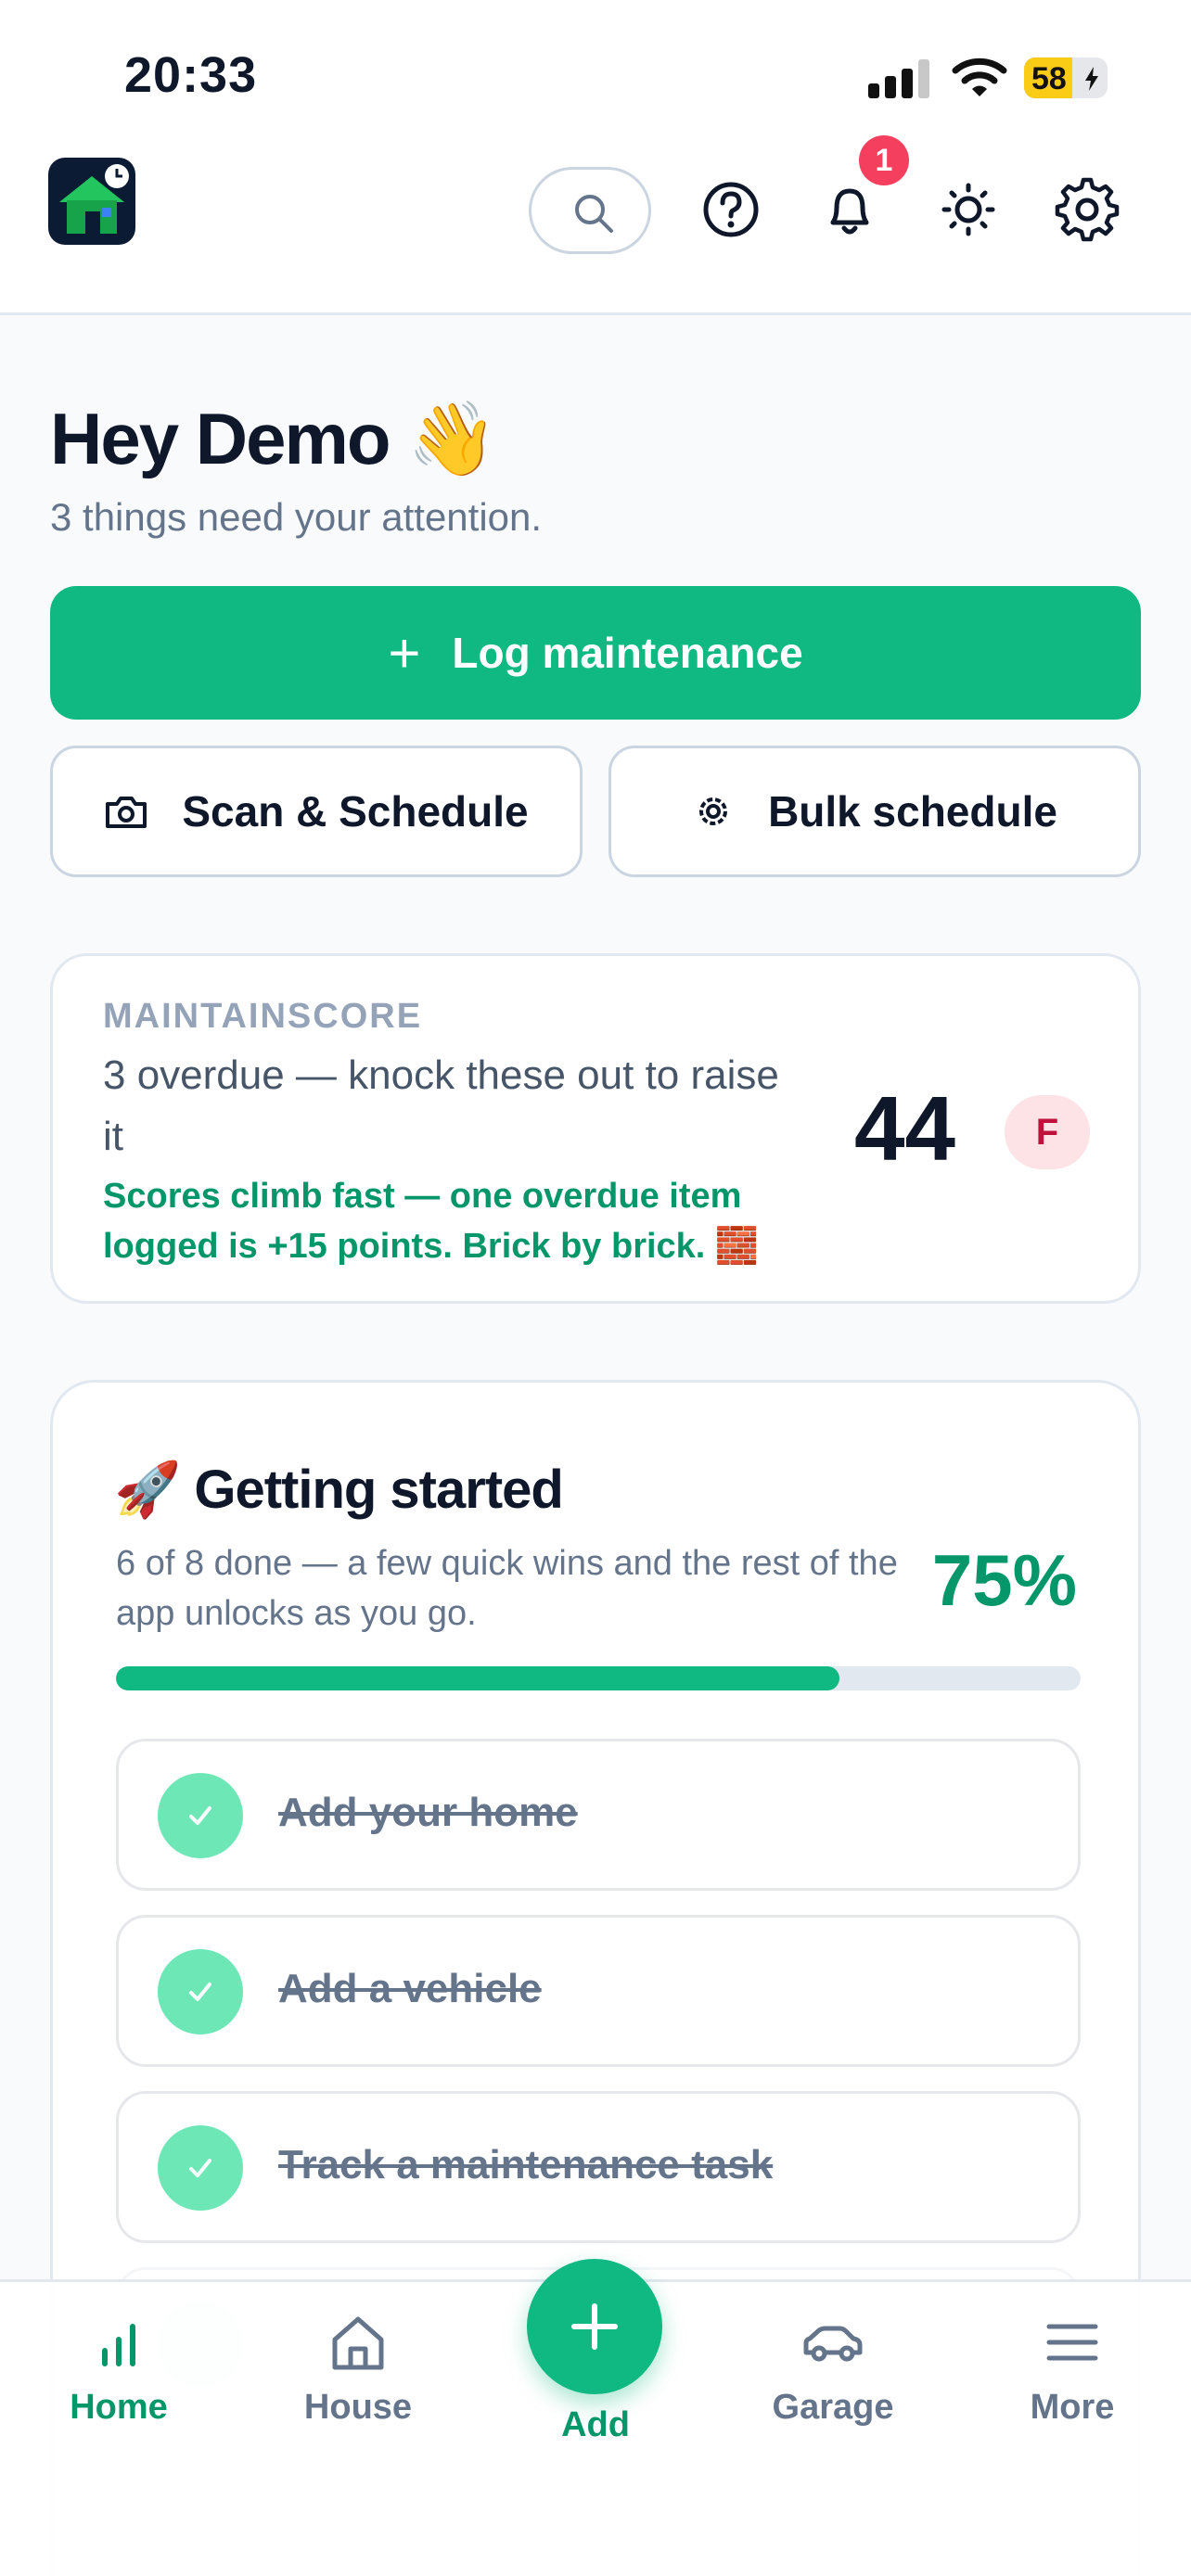 This screenshot has width=1191, height=2576. What do you see at coordinates (404, 652) in the screenshot?
I see `plus-icon: +` at bounding box center [404, 652].